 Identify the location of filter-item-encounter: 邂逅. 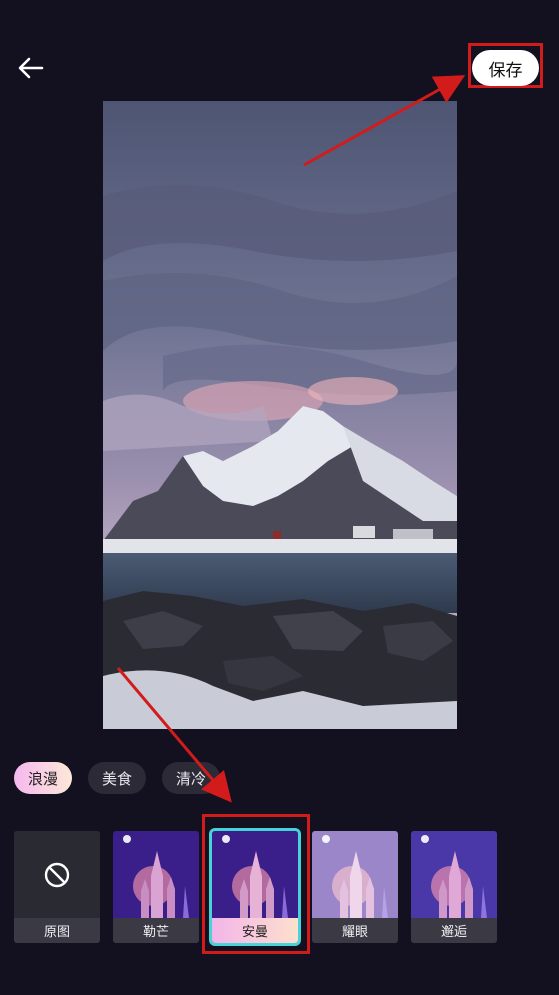
(454, 887).